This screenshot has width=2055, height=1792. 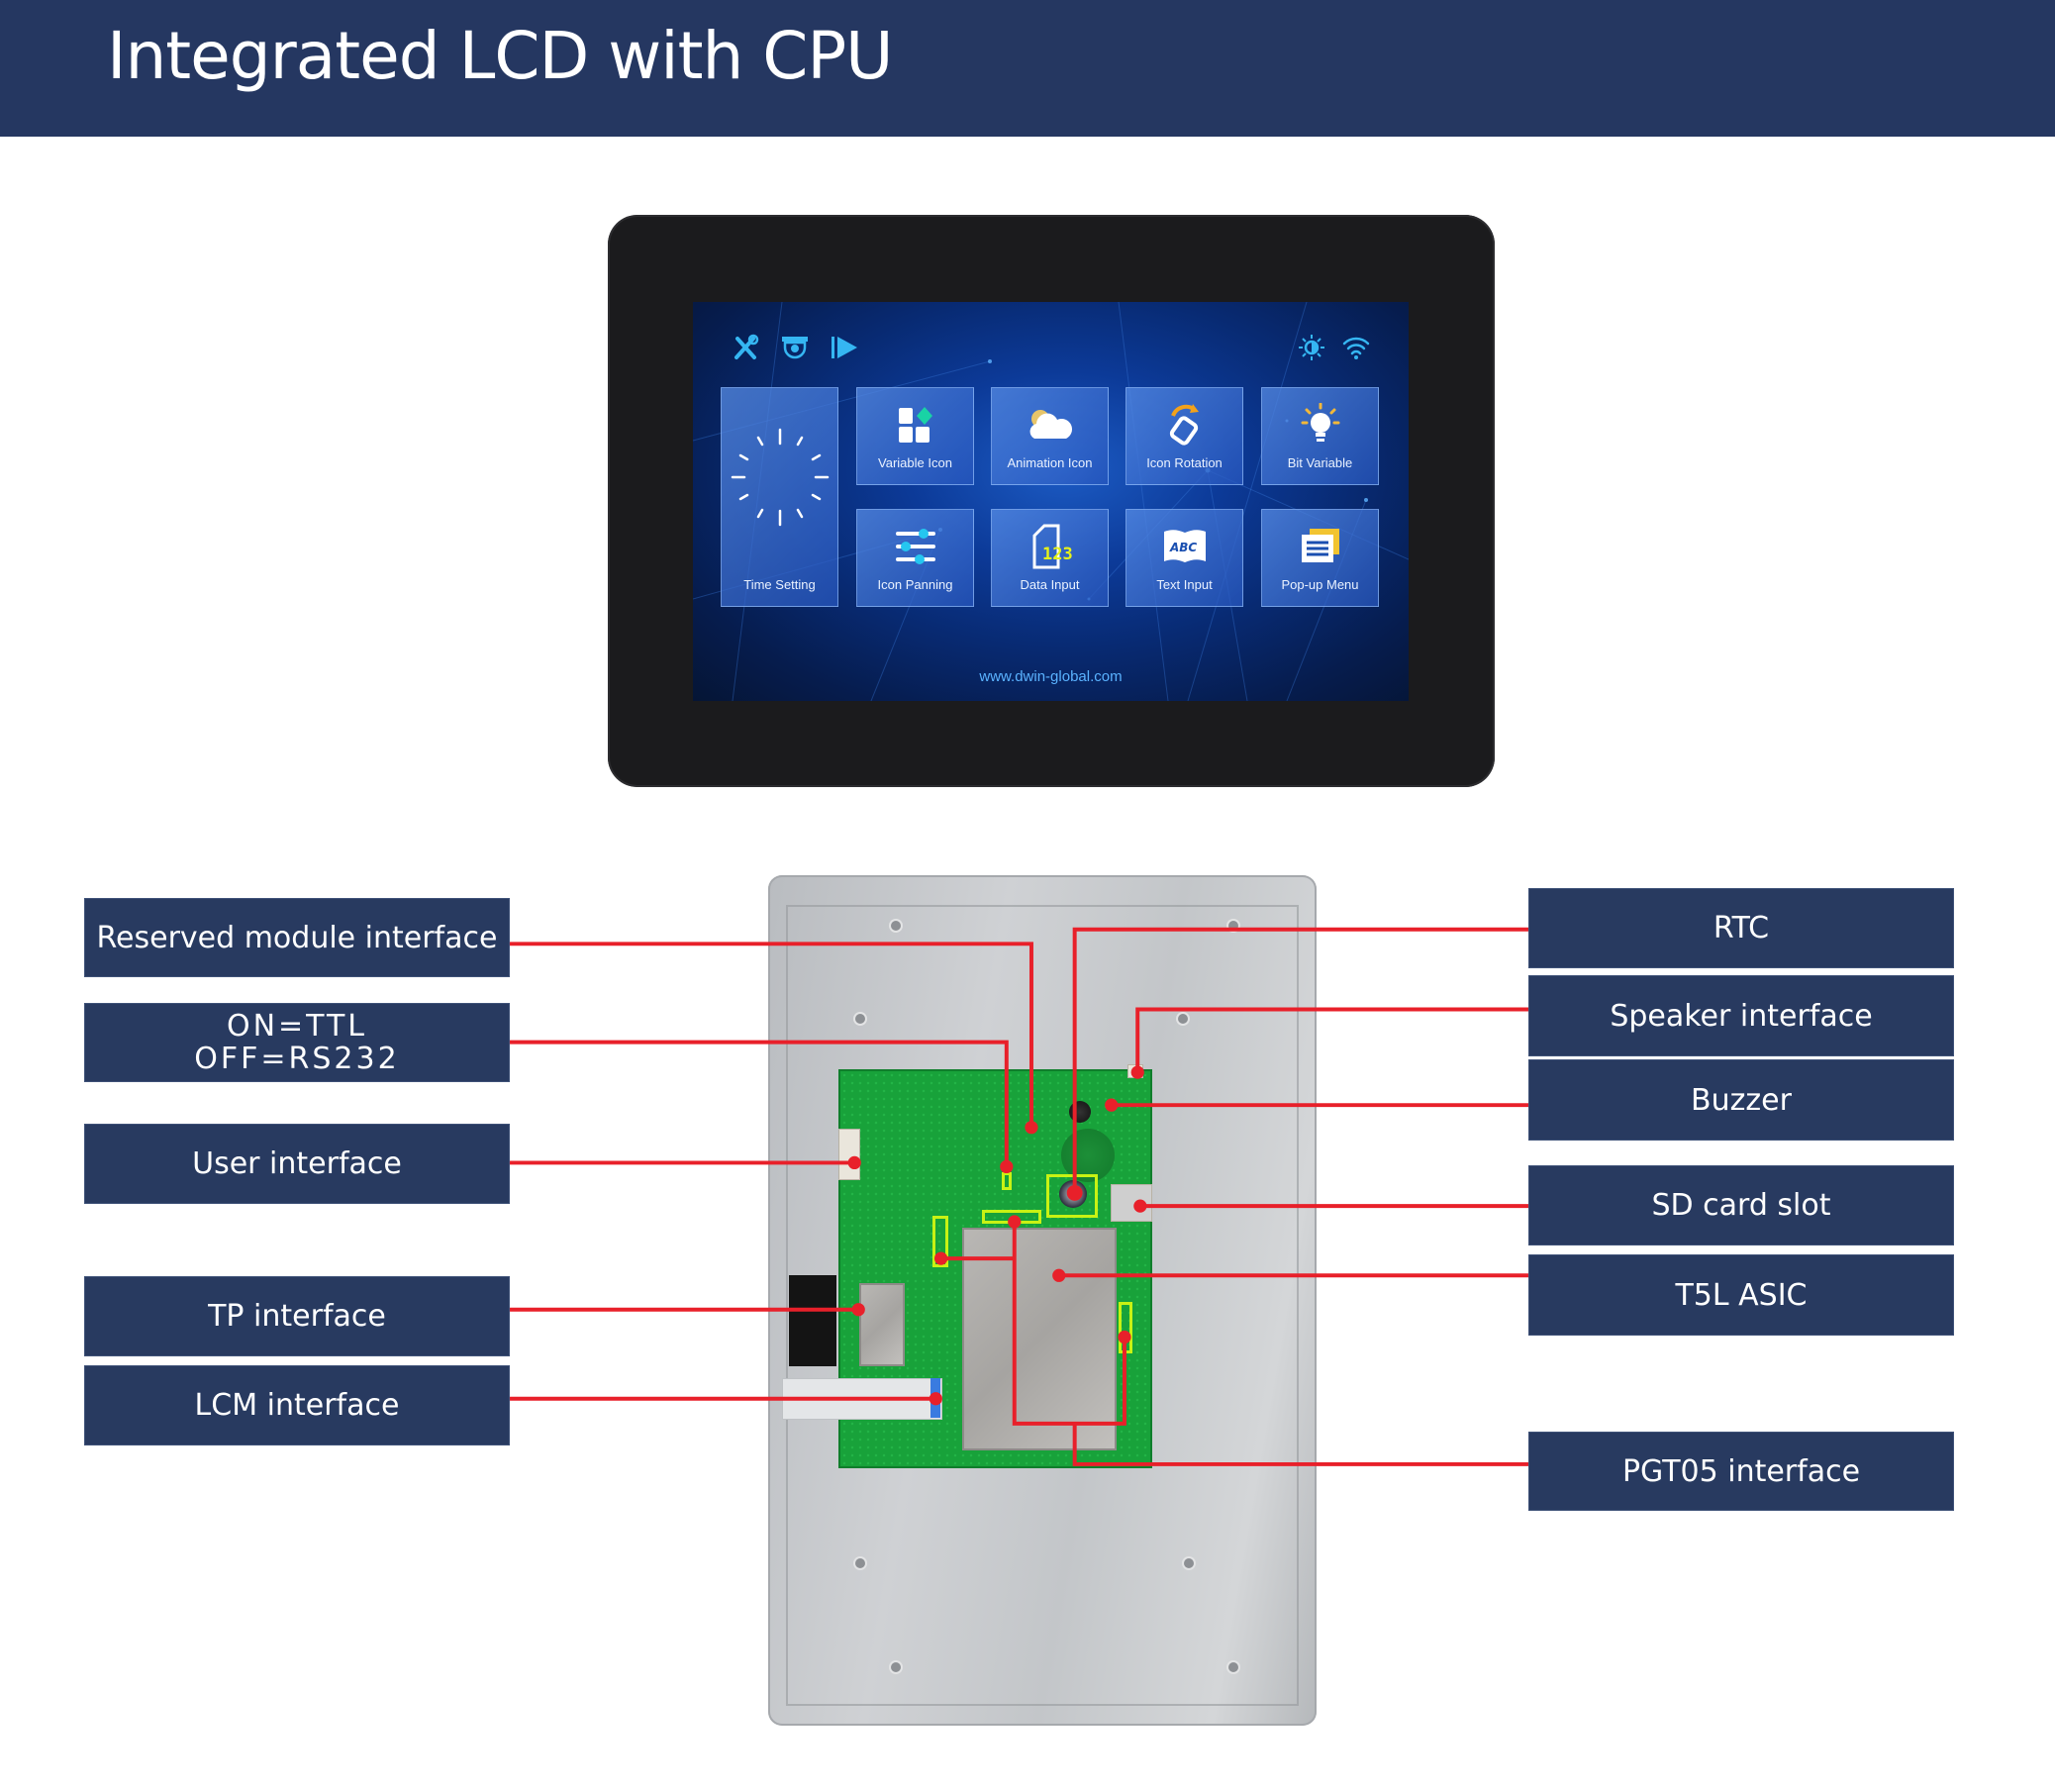 I want to click on callout-label: SD card slot, so click(x=1741, y=1205).